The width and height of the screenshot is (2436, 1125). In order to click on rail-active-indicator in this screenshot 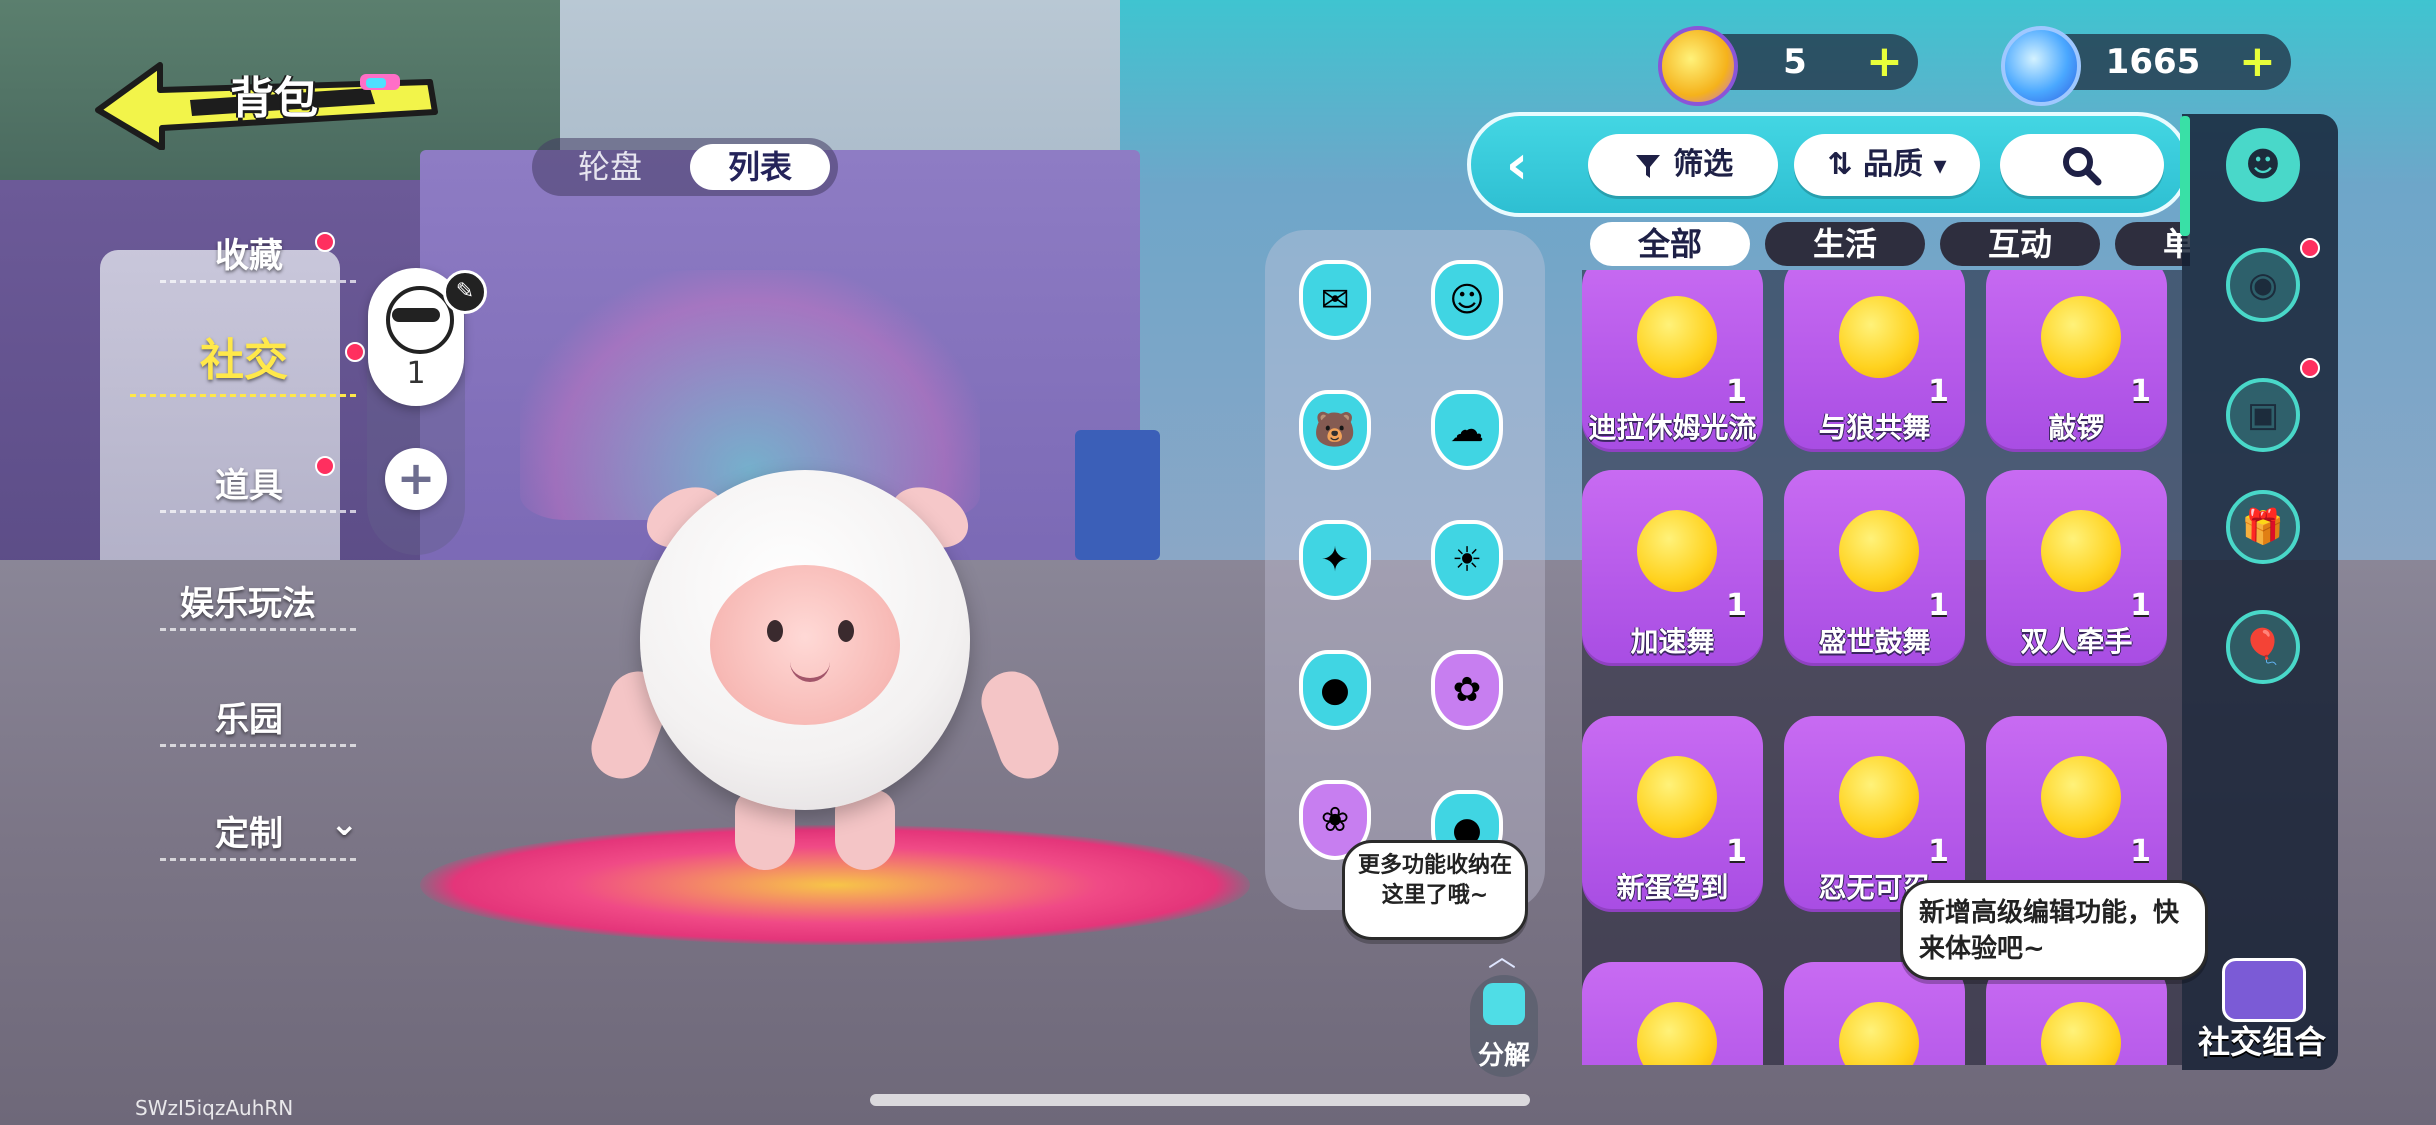, I will do `click(2185, 176)`.